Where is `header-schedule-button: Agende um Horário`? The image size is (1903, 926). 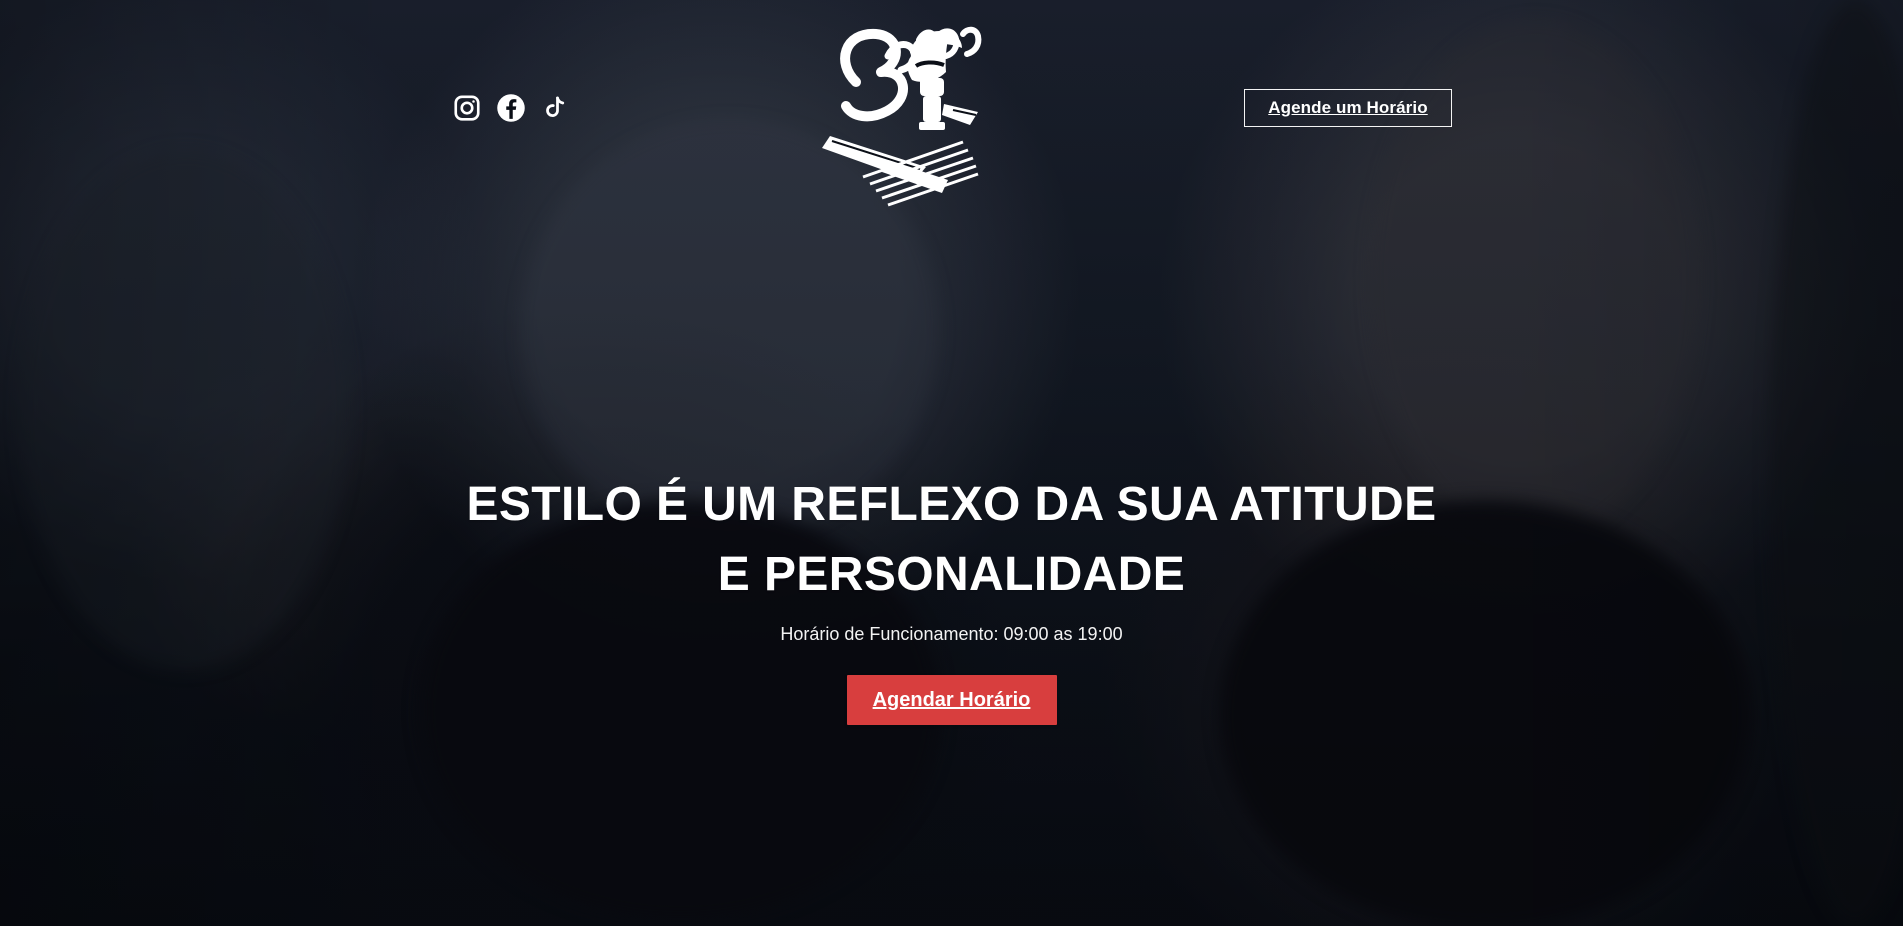
header-schedule-button: Agende um Horário is located at coordinates (1348, 108).